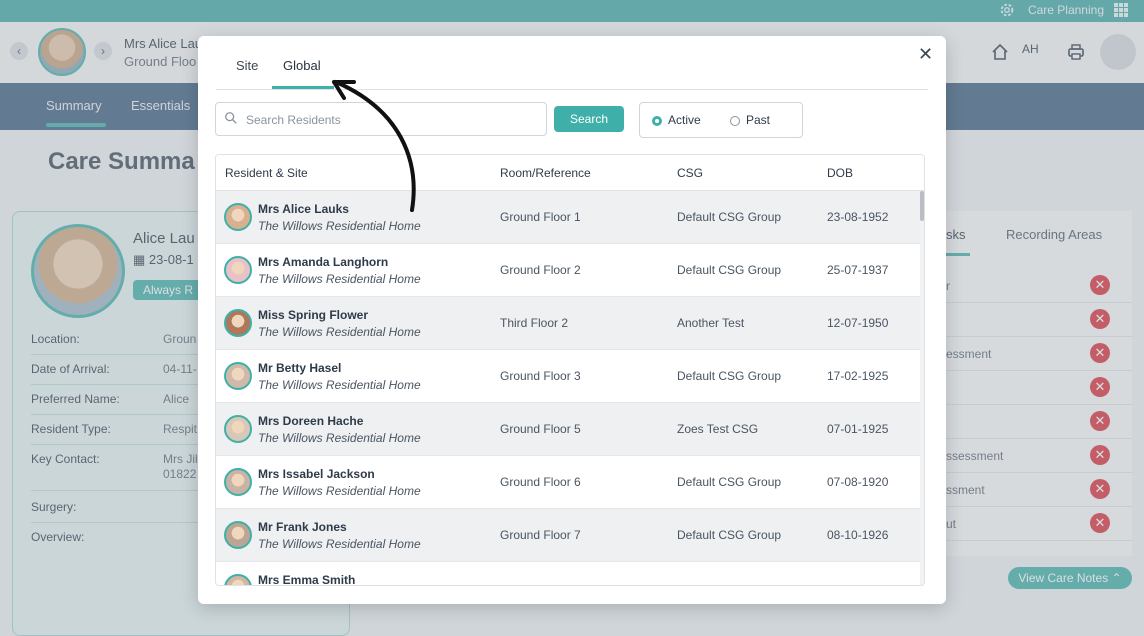  I want to click on resident-name: Miss Spring Flower, so click(313, 315).